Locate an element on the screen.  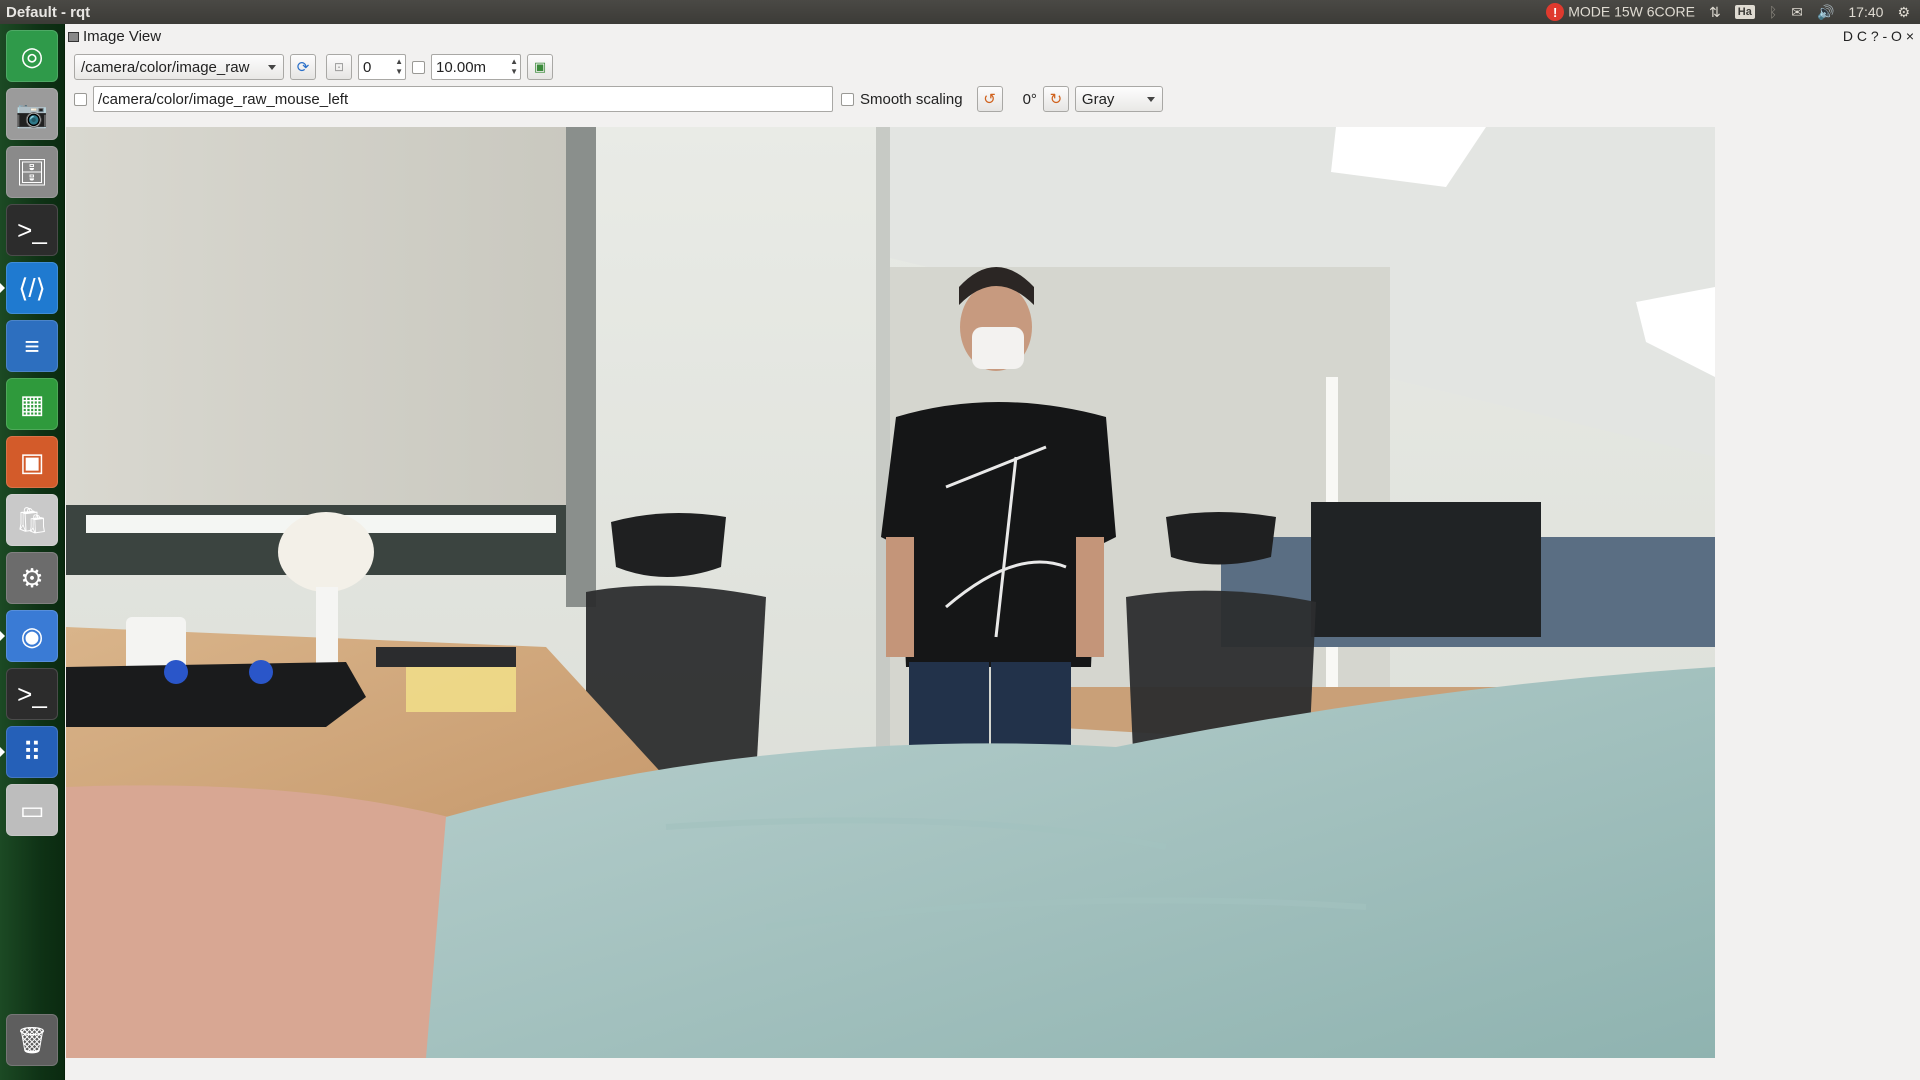
rotate-left-icon: ↺ is located at coordinates (989, 99).